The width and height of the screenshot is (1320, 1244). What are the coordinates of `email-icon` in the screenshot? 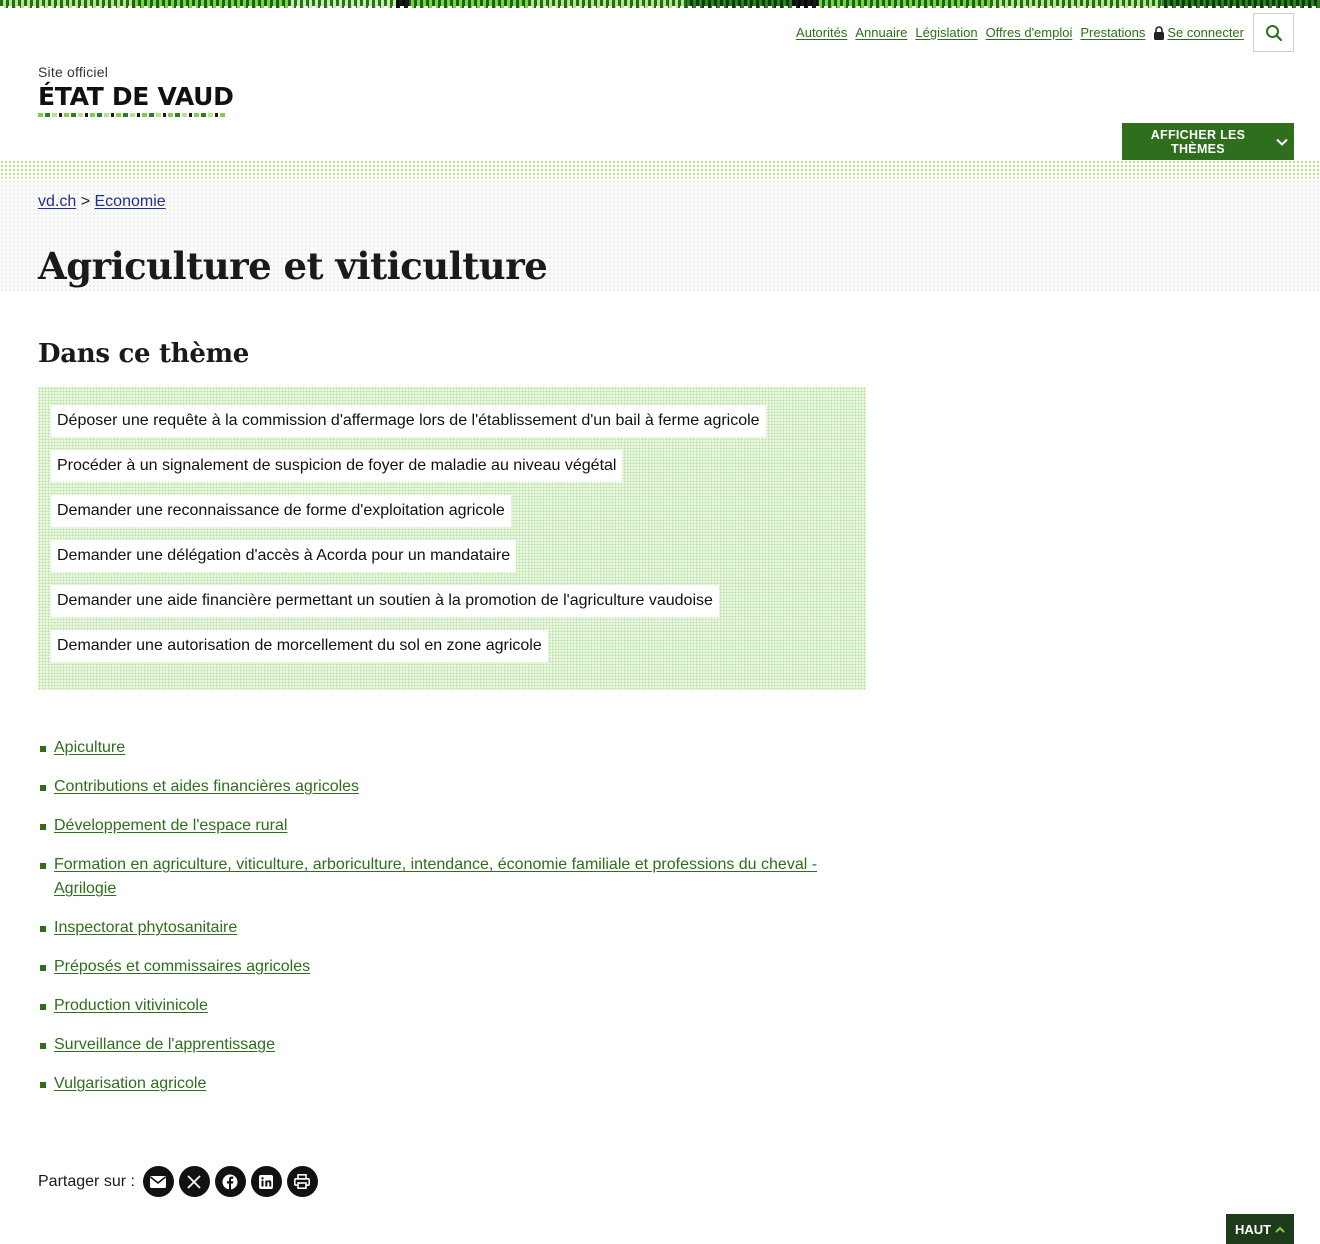 It's located at (158, 1181).